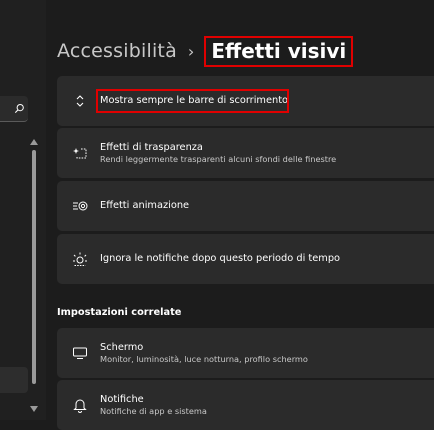 The image size is (434, 430). Describe the element at coordinates (145, 205) in the screenshot. I see `setting-title: Effetti animazione` at that location.